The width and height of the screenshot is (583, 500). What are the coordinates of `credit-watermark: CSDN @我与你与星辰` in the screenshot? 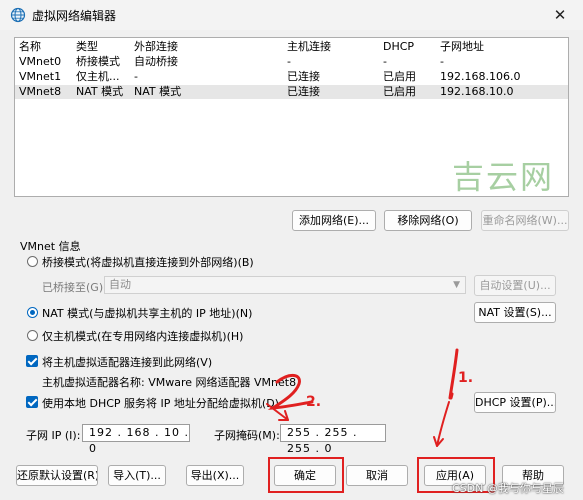 It's located at (508, 488).